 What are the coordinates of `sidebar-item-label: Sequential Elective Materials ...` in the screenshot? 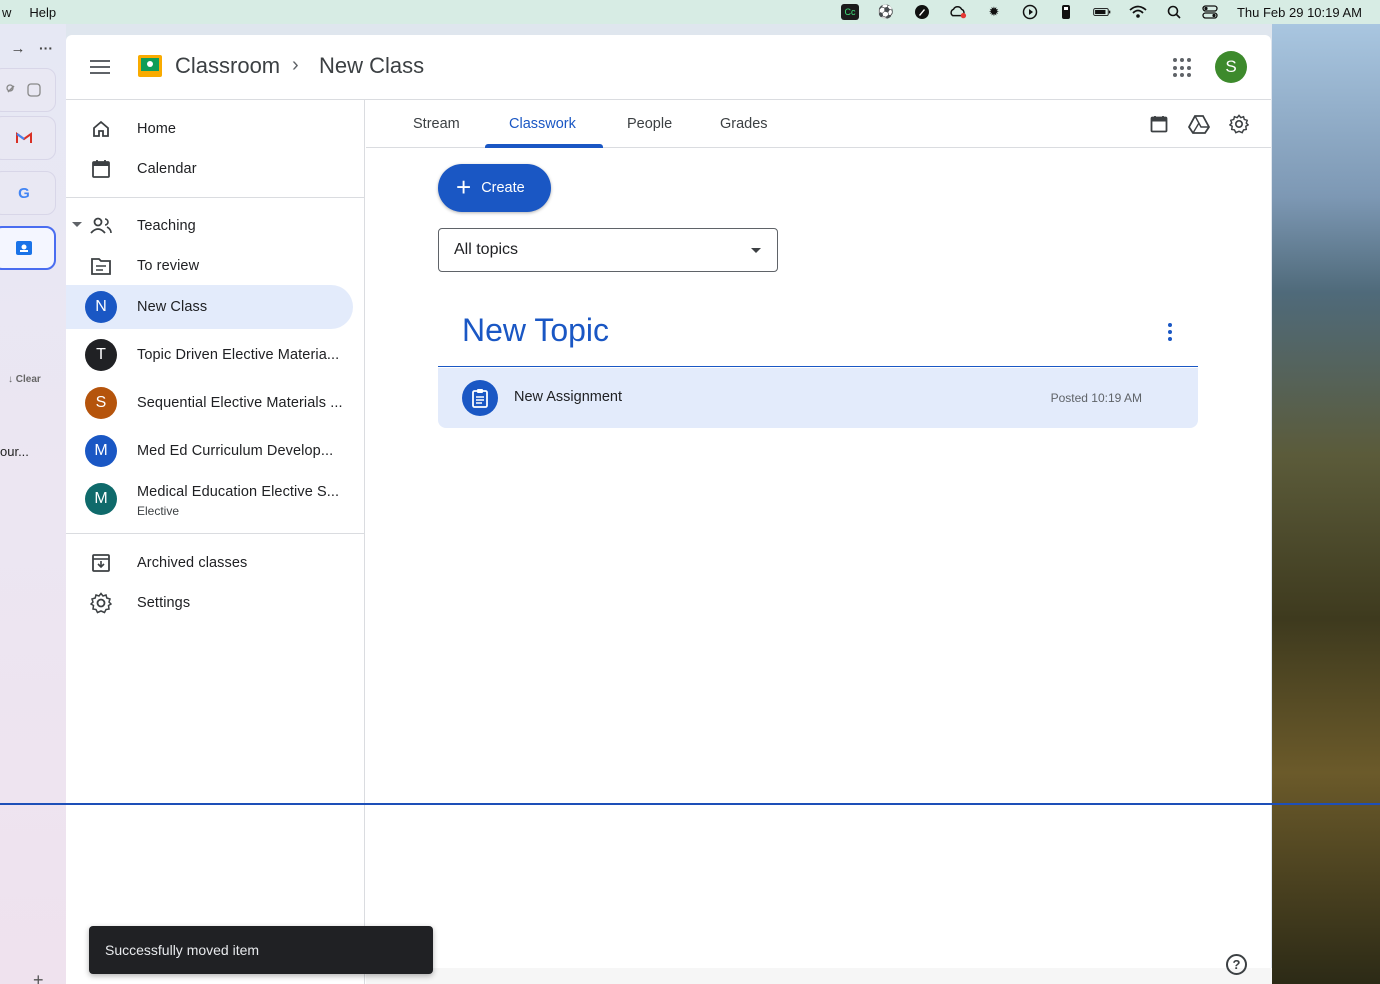 It's located at (240, 403).